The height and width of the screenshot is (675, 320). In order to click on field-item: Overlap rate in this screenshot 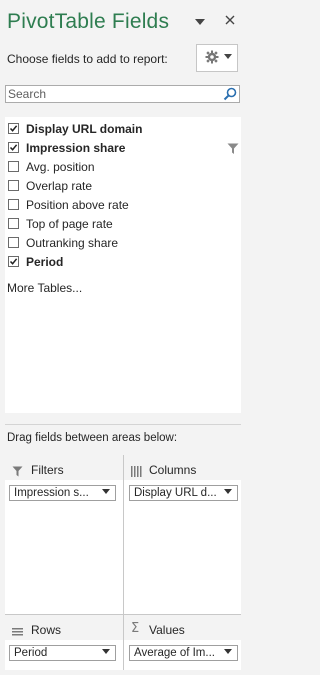, I will do `click(123, 186)`.